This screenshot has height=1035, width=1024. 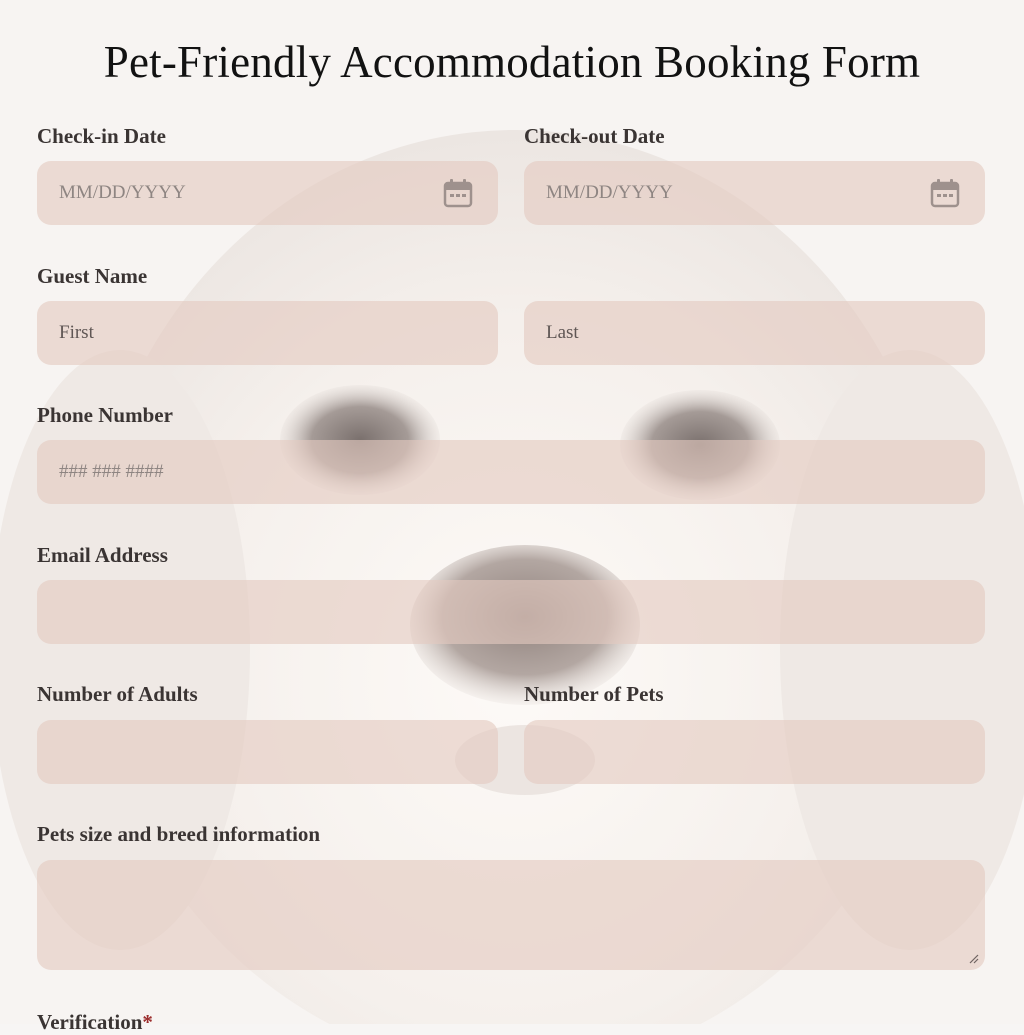 What do you see at coordinates (754, 333) in the screenshot?
I see `last-name-input: Last` at bounding box center [754, 333].